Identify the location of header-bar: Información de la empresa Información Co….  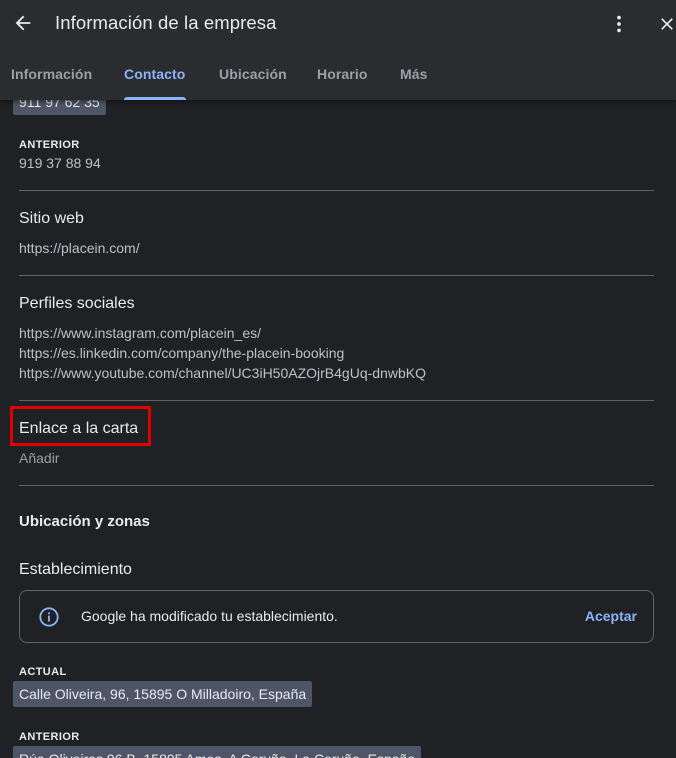
(338, 50).